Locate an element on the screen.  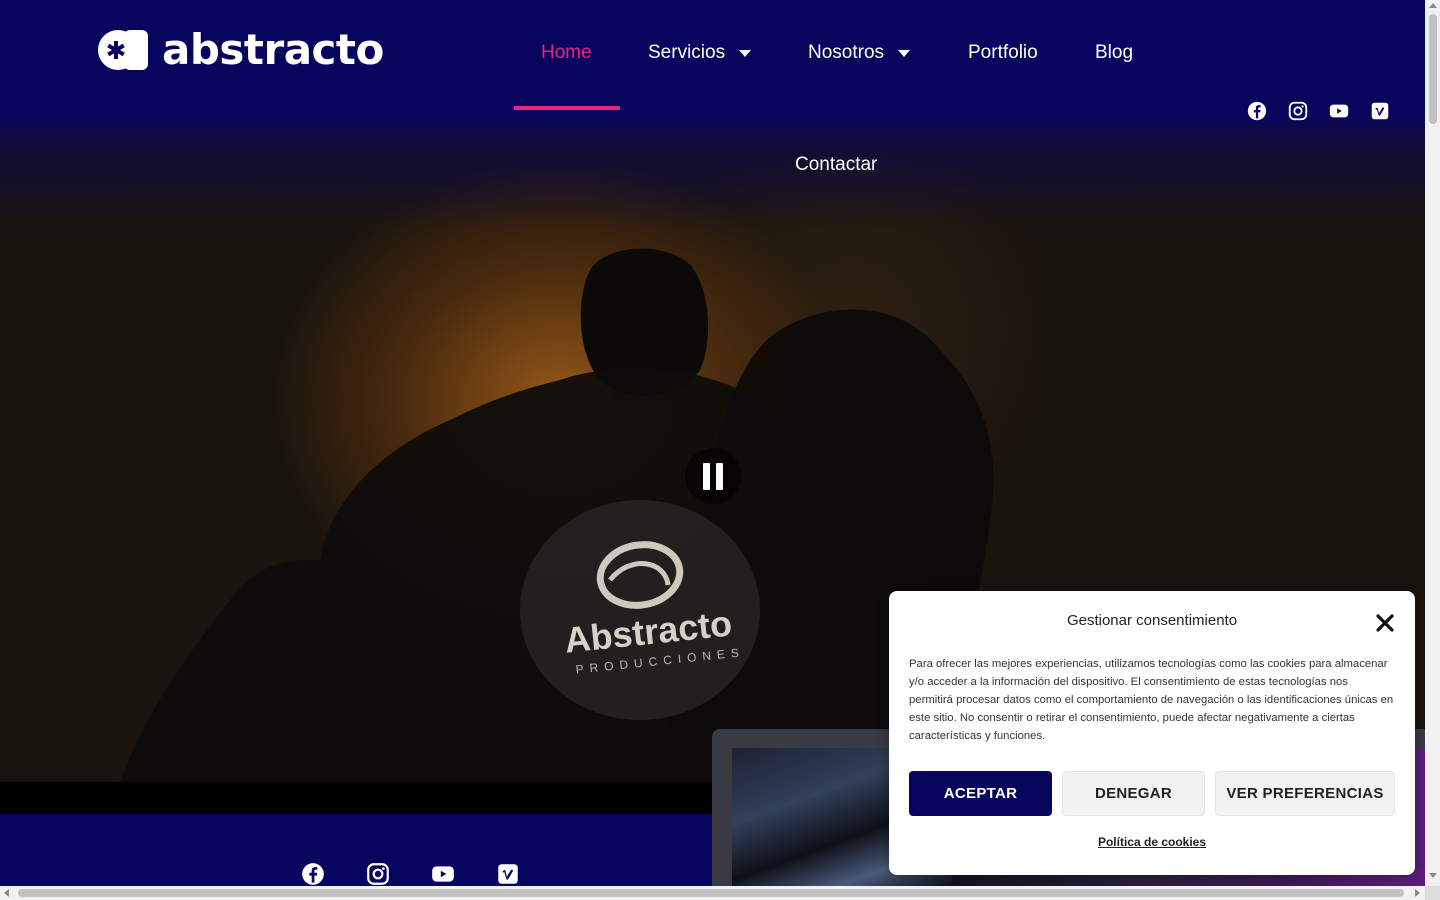
nav-item-label: Servicios is located at coordinates (687, 52).